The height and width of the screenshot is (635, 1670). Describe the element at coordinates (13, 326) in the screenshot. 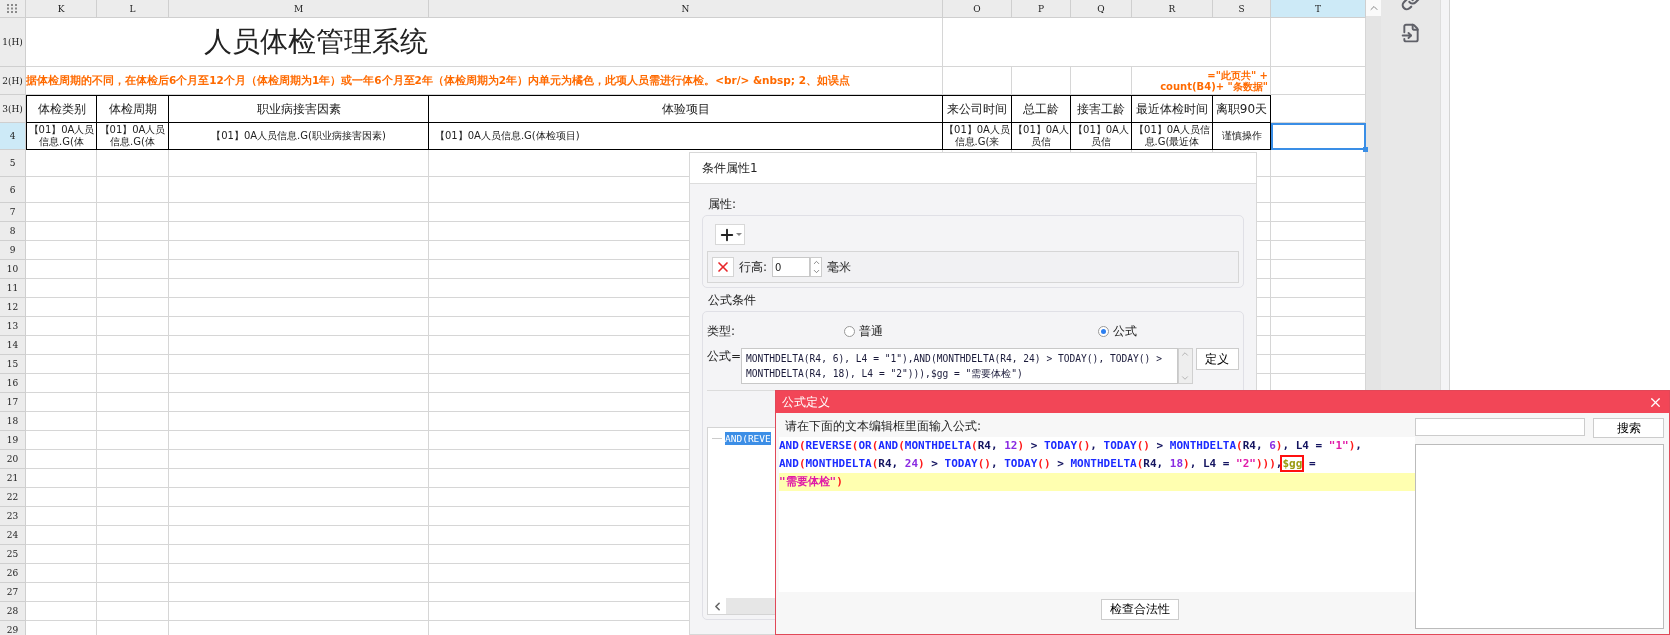

I see `row-header: 13` at that location.